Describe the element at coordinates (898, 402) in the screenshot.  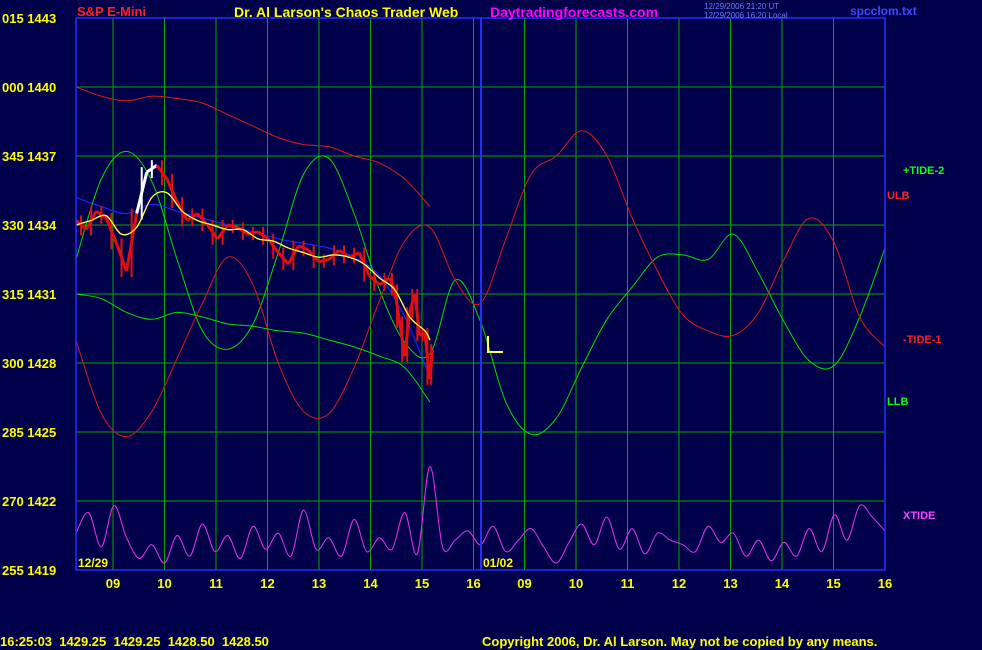
I see `label-llb: LLB` at that location.